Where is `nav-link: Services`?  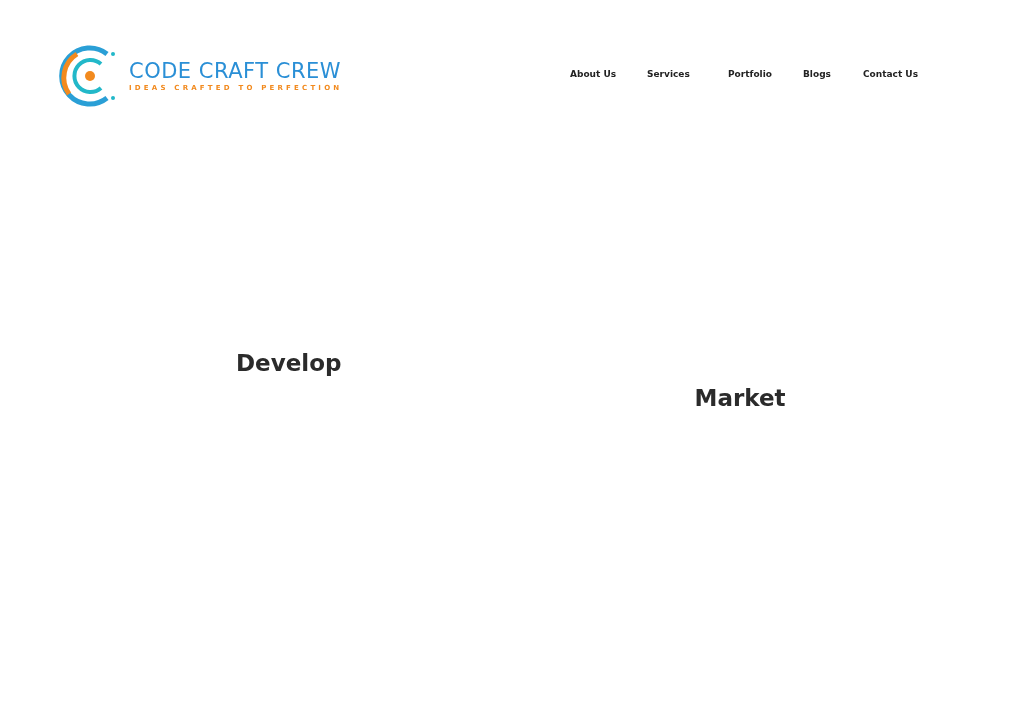 nav-link: Services is located at coordinates (687, 75).